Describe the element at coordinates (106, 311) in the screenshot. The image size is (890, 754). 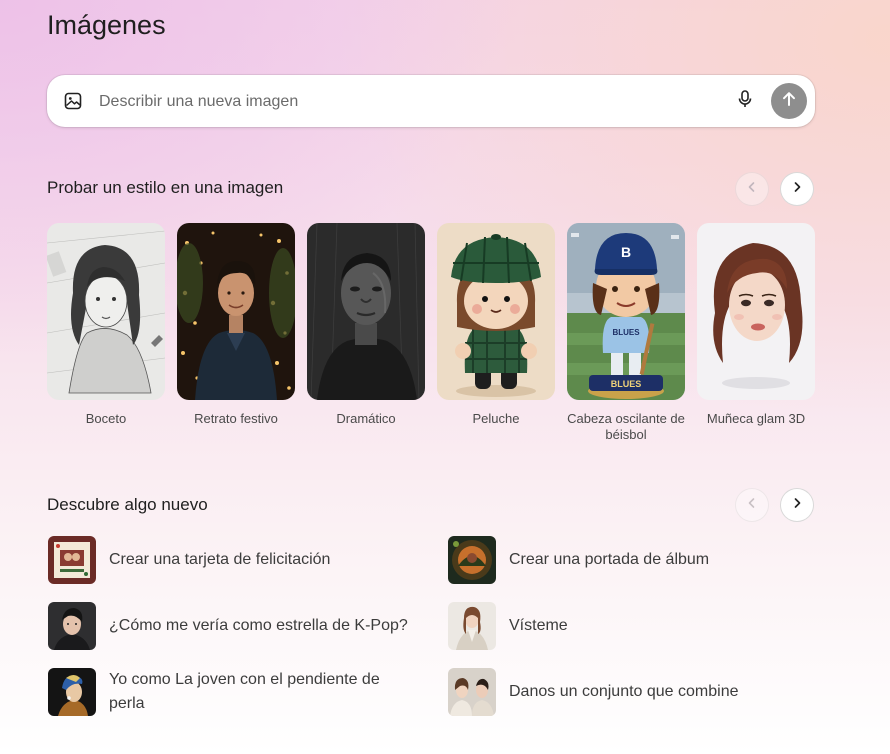
I see `sketch-portrait-image` at that location.